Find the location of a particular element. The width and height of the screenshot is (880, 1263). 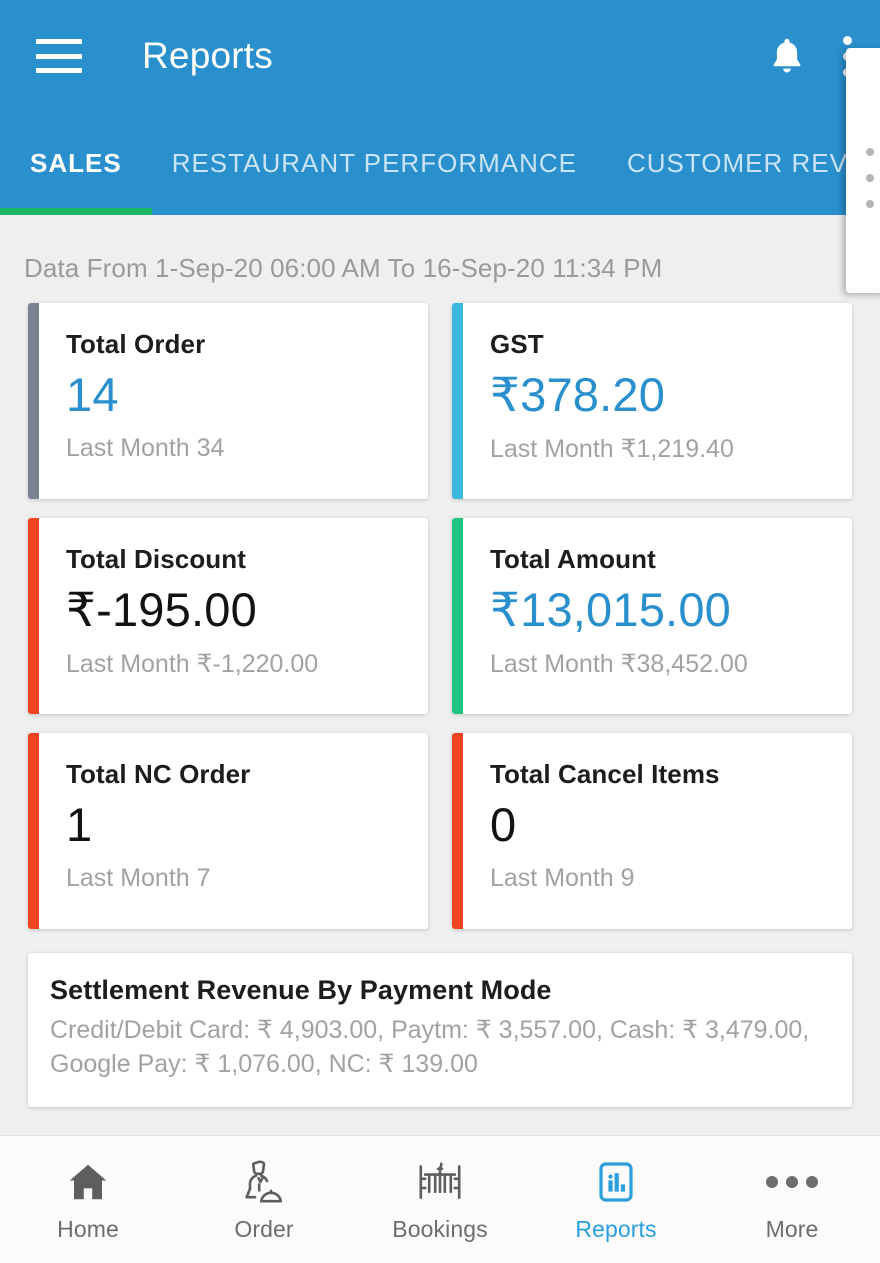

card-value: 0 is located at coordinates (503, 824).